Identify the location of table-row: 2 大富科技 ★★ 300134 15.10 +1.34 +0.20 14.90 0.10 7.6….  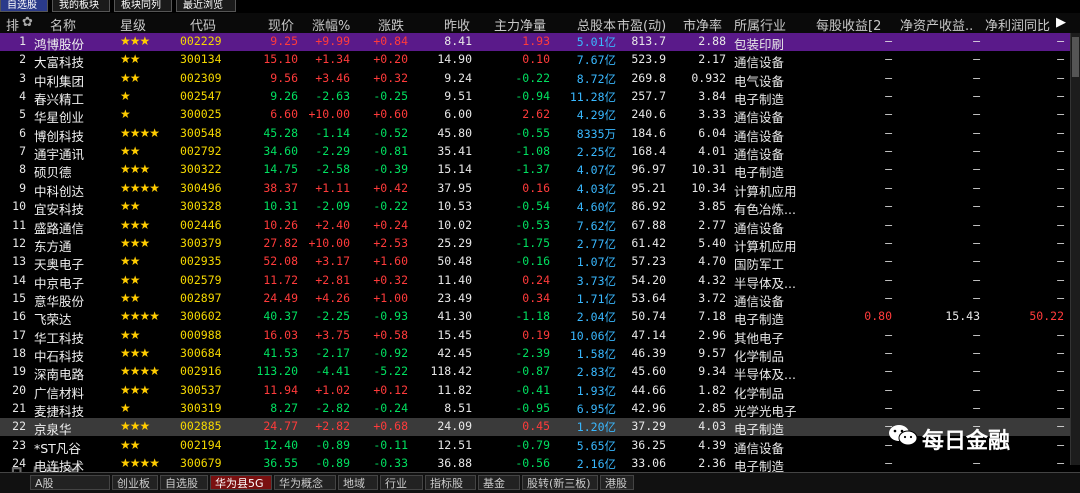
(535, 60).